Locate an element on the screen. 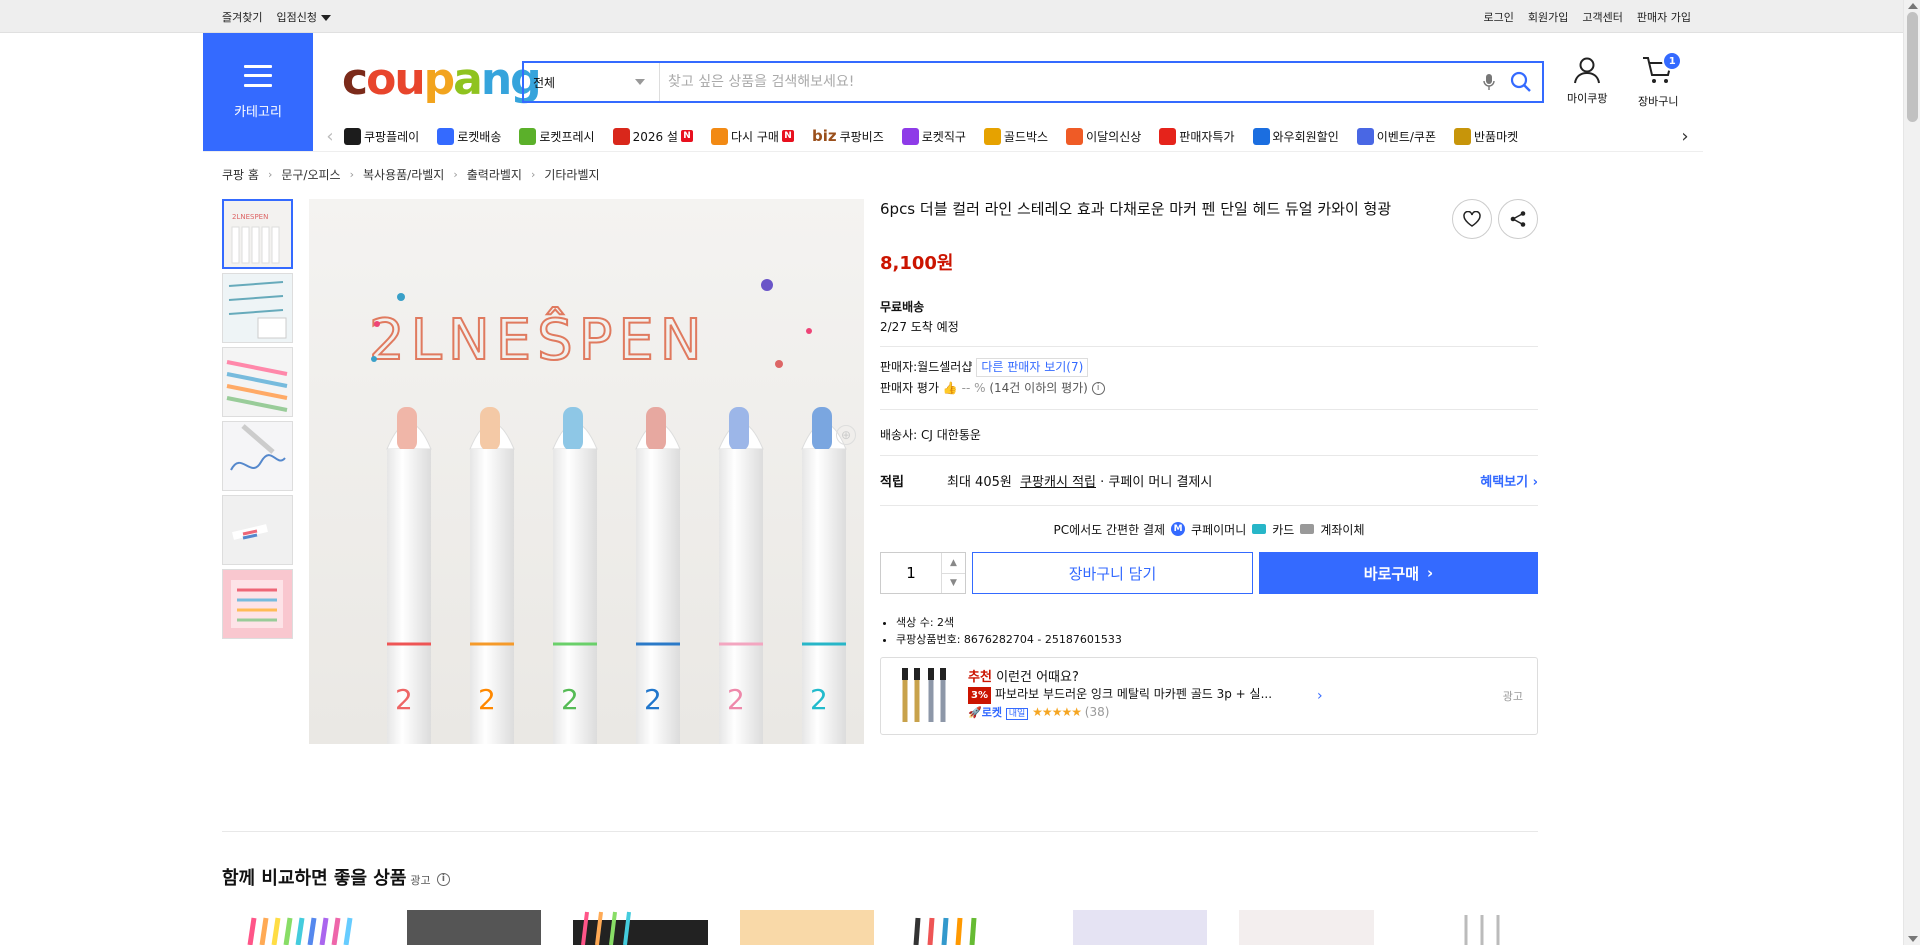  spec-item: 쿠팡상품번호: 8676282704 - 25187601533 is located at coordinates (1217, 639).